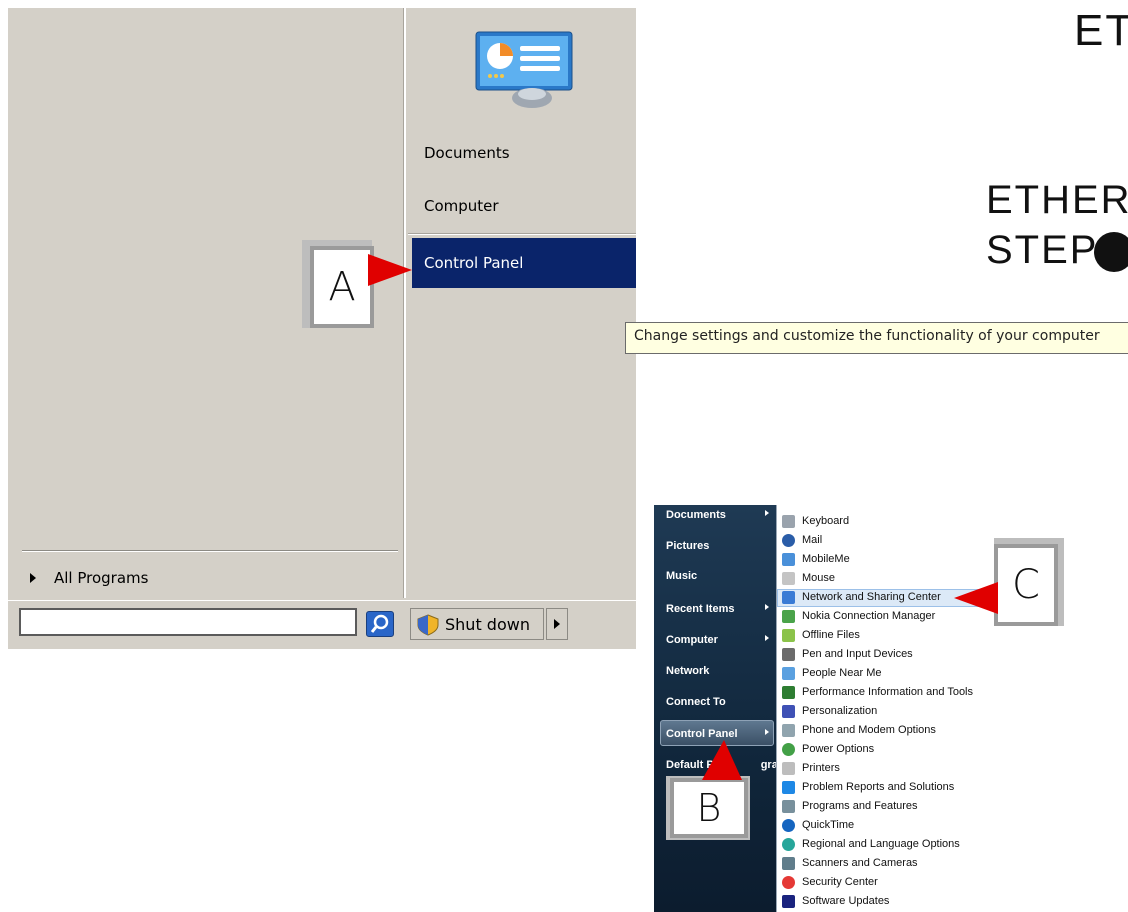 The image size is (1128, 912). Describe the element at coordinates (557, 624) in the screenshot. I see `shutdown-options-arrow` at that location.